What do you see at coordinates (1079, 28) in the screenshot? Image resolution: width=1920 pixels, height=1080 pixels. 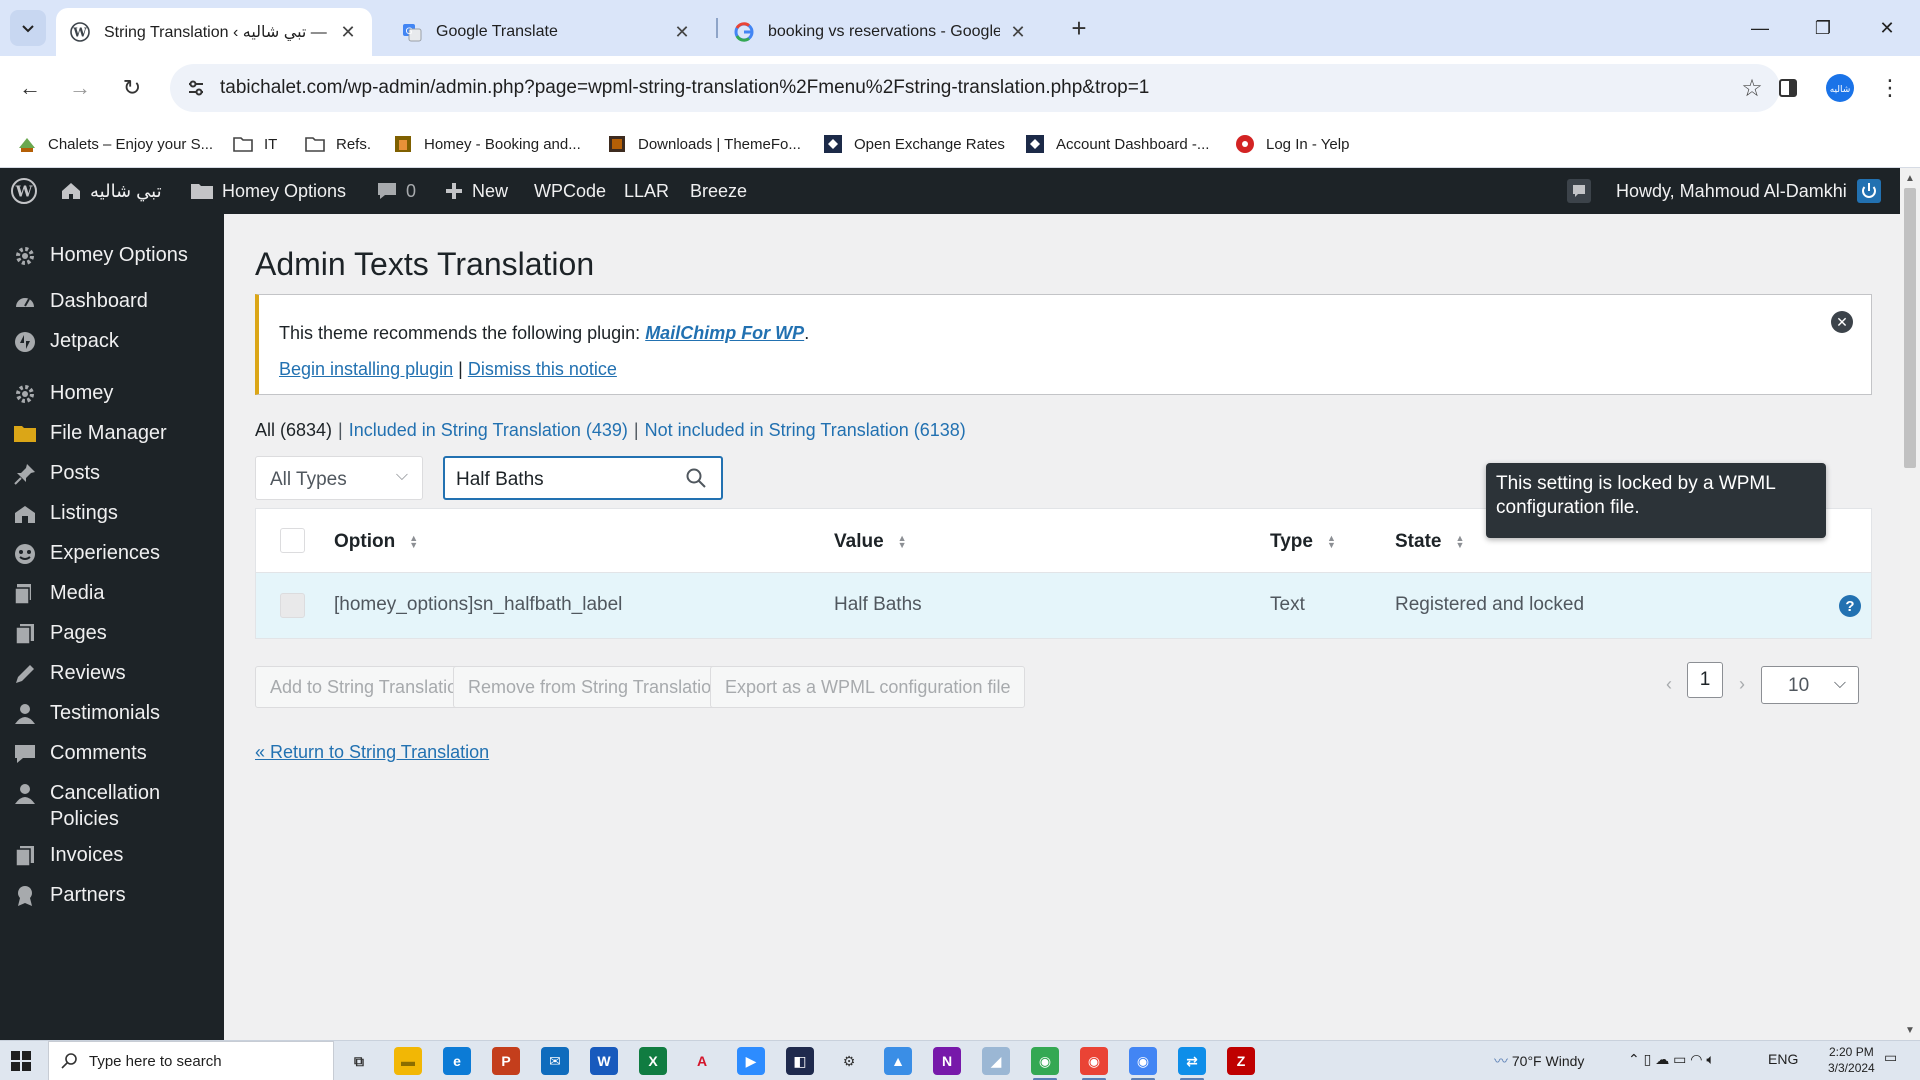 I see `new-tab-button: +` at bounding box center [1079, 28].